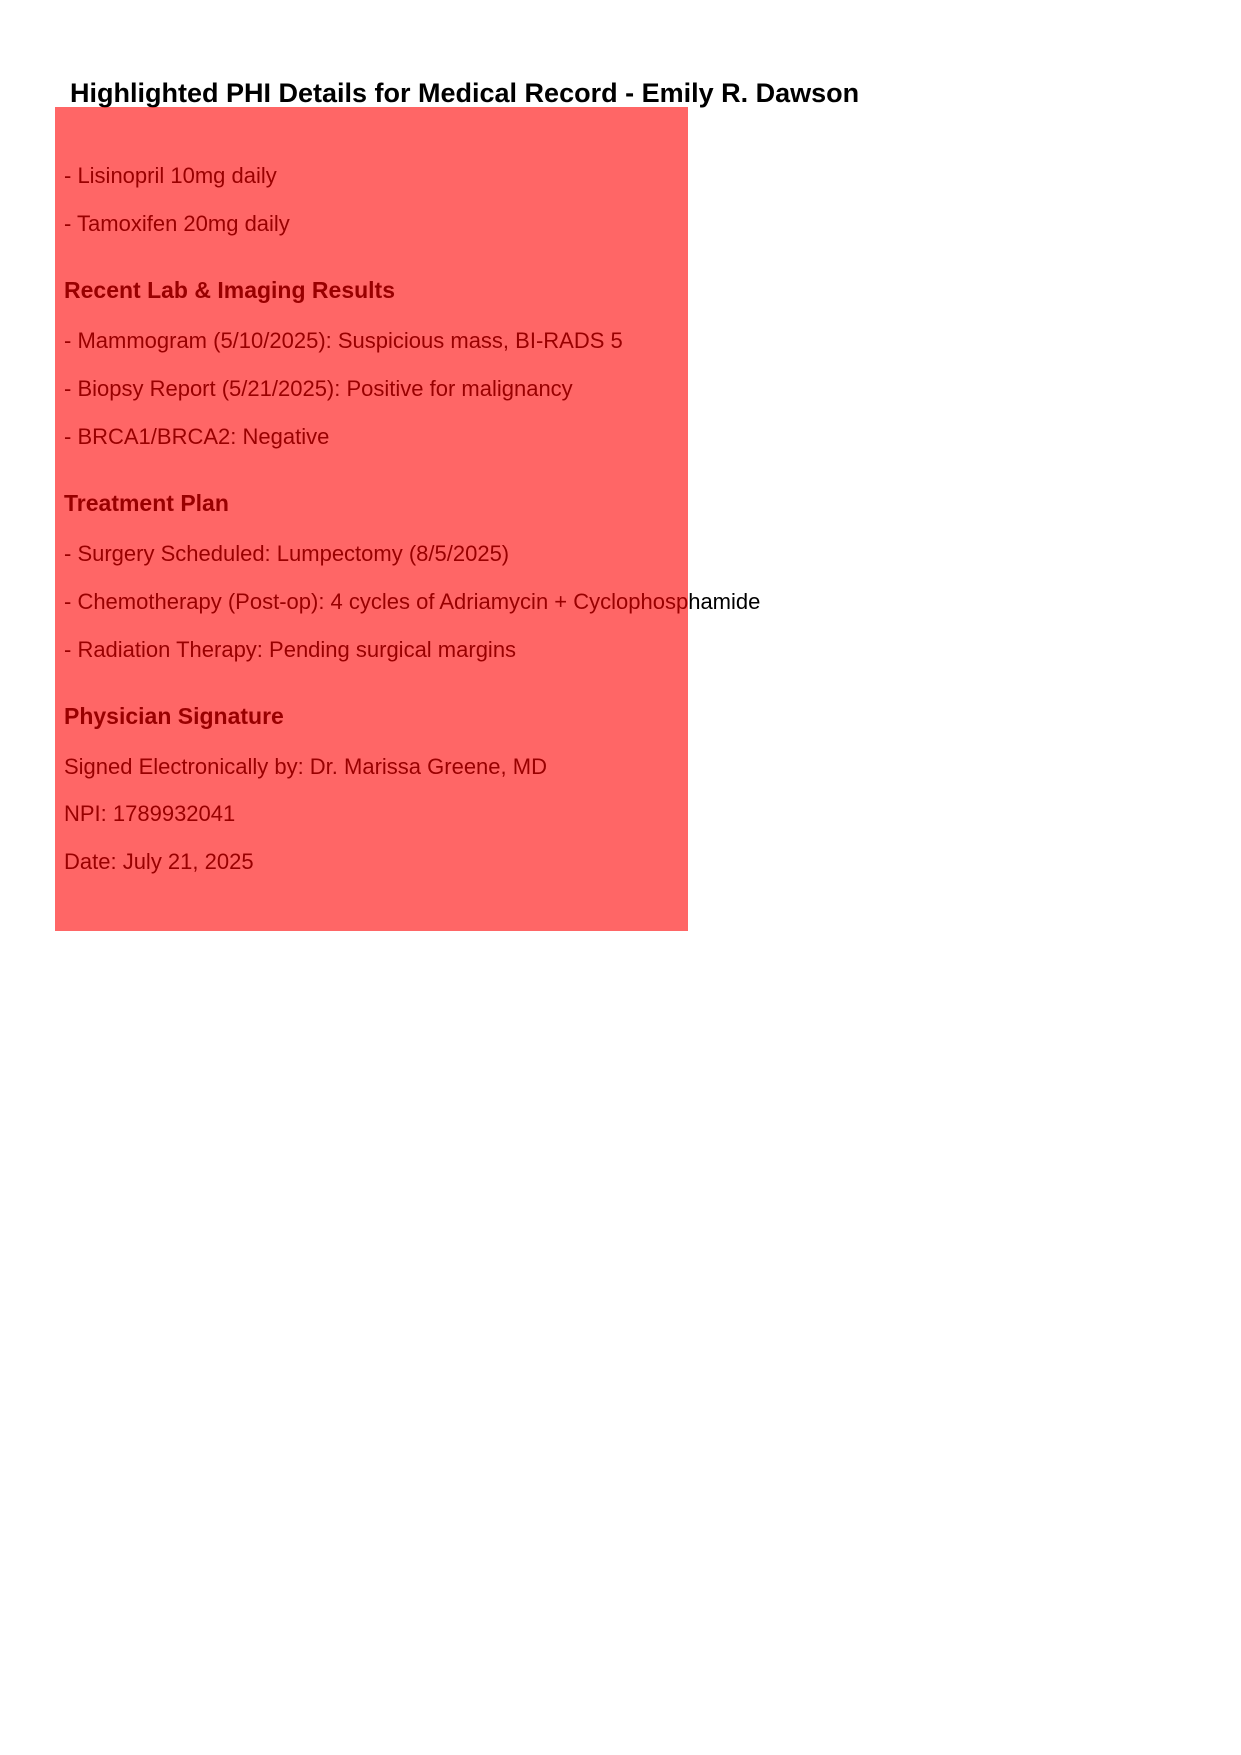 Image resolution: width=1241 pixels, height=1755 pixels. I want to click on lab-results-heading: Recent Lab & Imaging Results, so click(230, 290).